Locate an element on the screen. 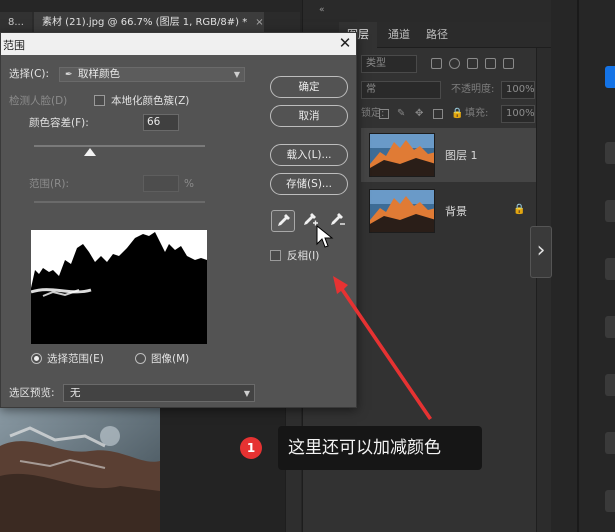  adjustment-filter-icon is located at coordinates (454, 63).